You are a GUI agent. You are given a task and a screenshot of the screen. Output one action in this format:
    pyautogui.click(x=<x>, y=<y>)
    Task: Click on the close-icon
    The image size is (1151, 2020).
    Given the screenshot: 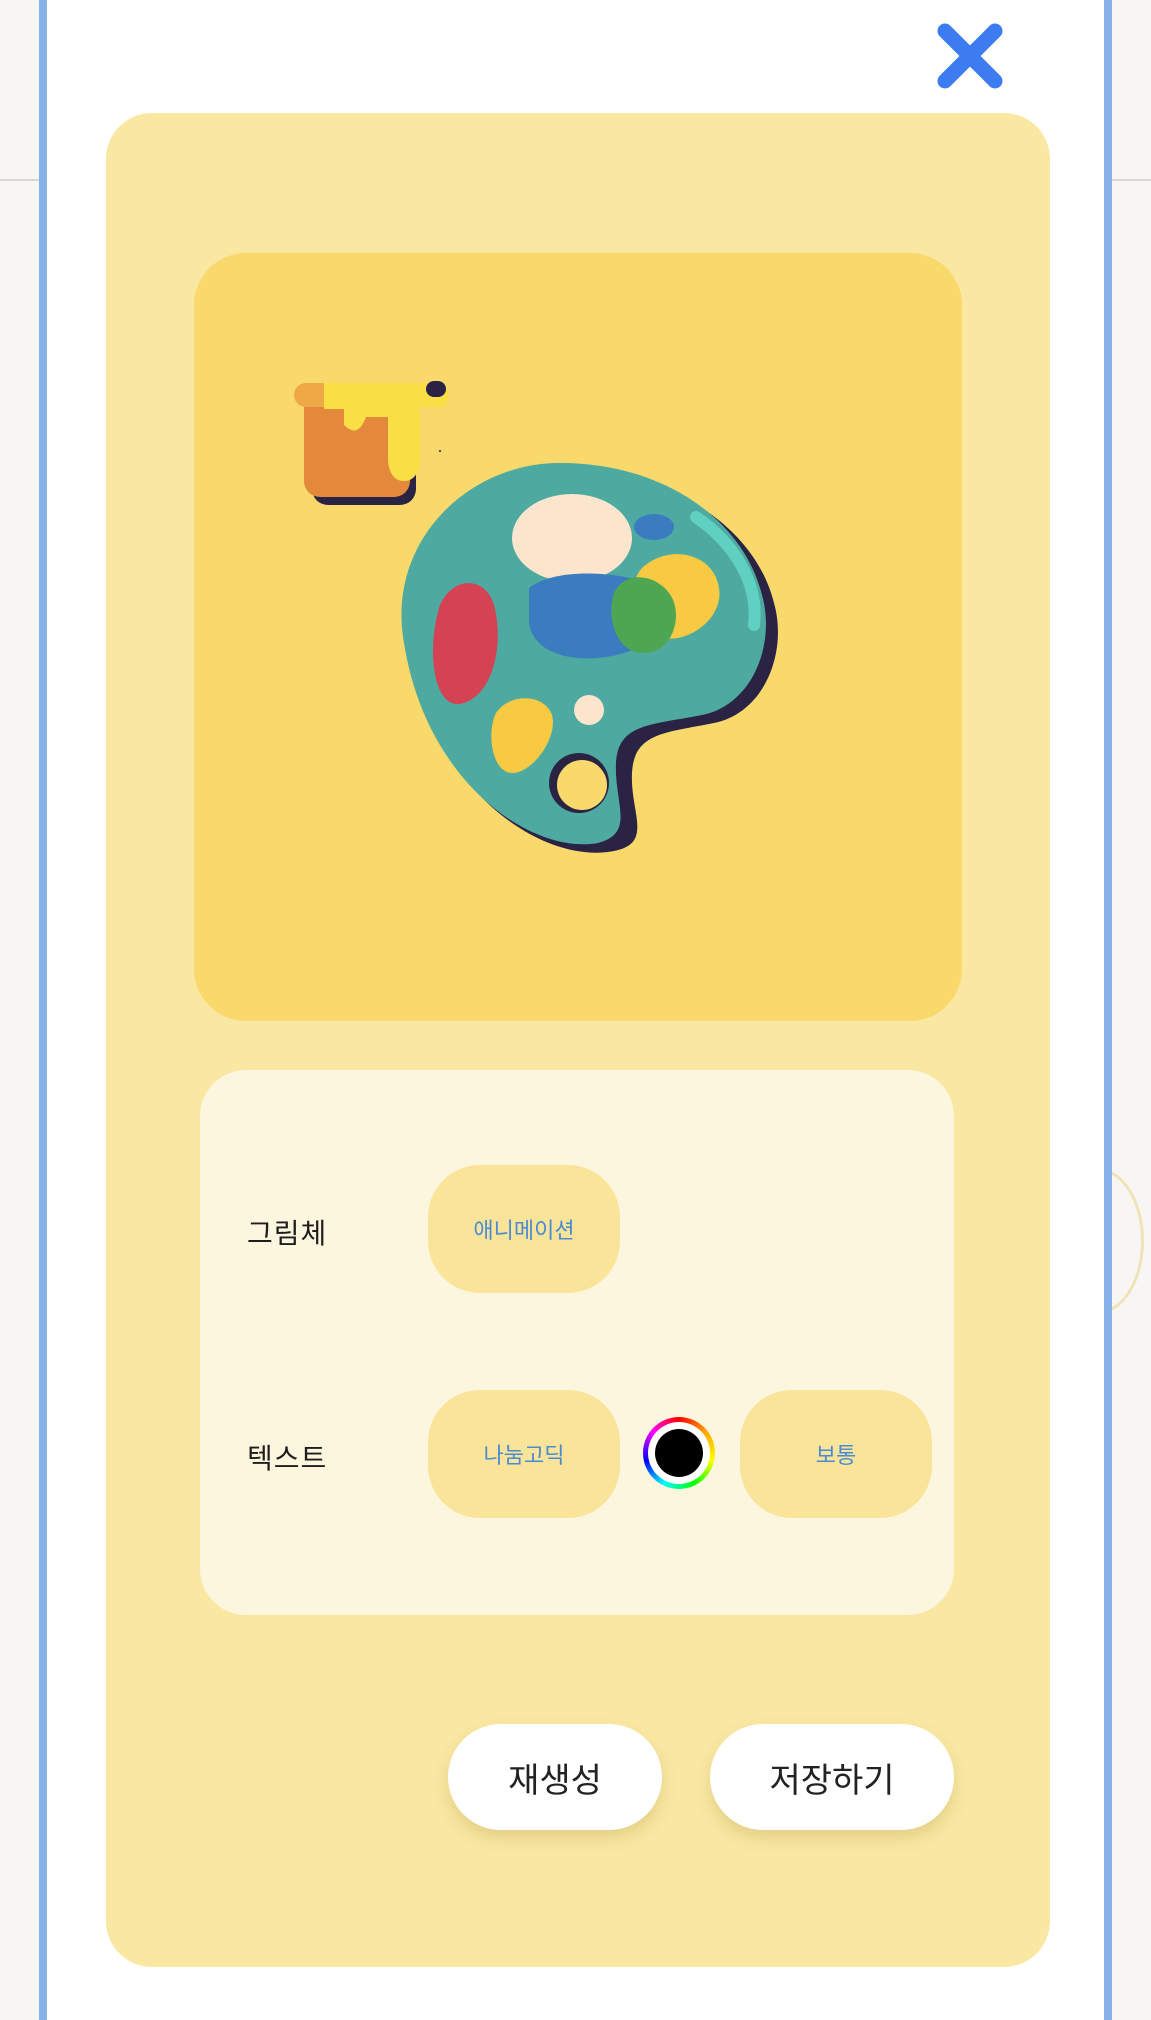 What is the action you would take?
    pyautogui.click(x=970, y=56)
    